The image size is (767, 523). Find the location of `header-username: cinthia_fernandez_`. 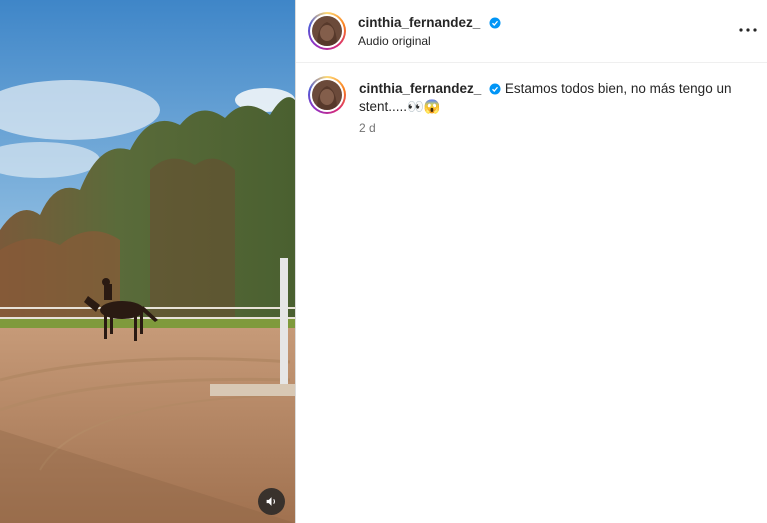

header-username: cinthia_fernandez_ is located at coordinates (419, 22).